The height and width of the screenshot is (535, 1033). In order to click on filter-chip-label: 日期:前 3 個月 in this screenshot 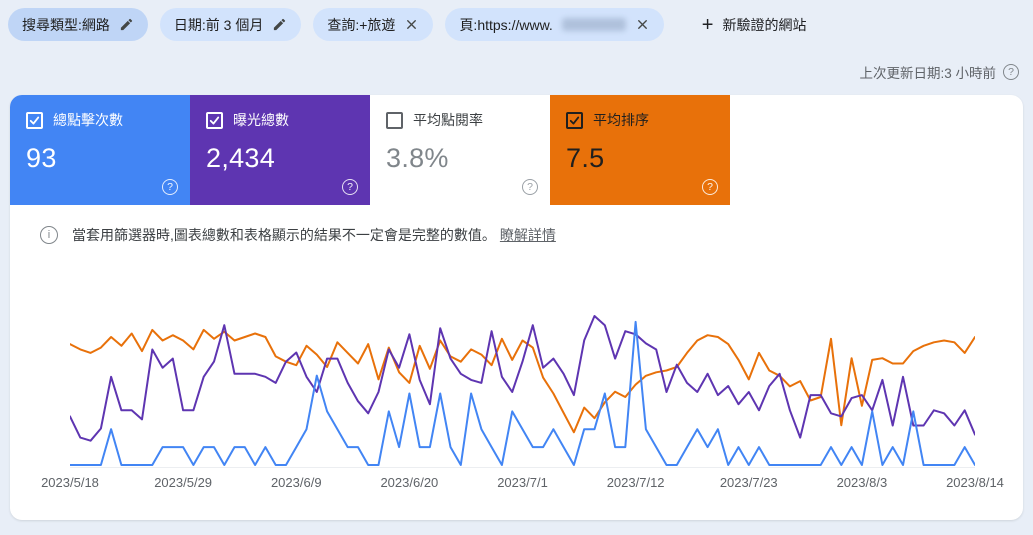, I will do `click(218, 24)`.